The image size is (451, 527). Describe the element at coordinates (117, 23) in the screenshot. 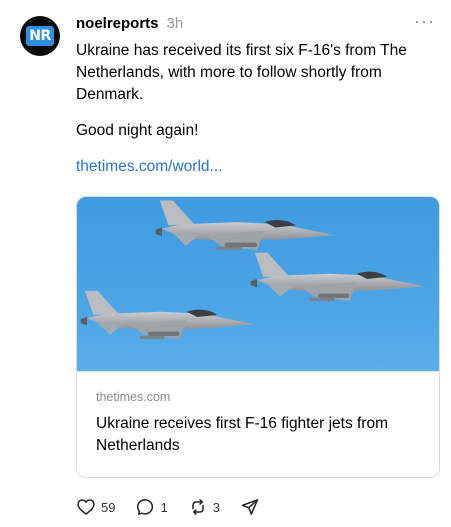

I see `username: noelreports` at that location.